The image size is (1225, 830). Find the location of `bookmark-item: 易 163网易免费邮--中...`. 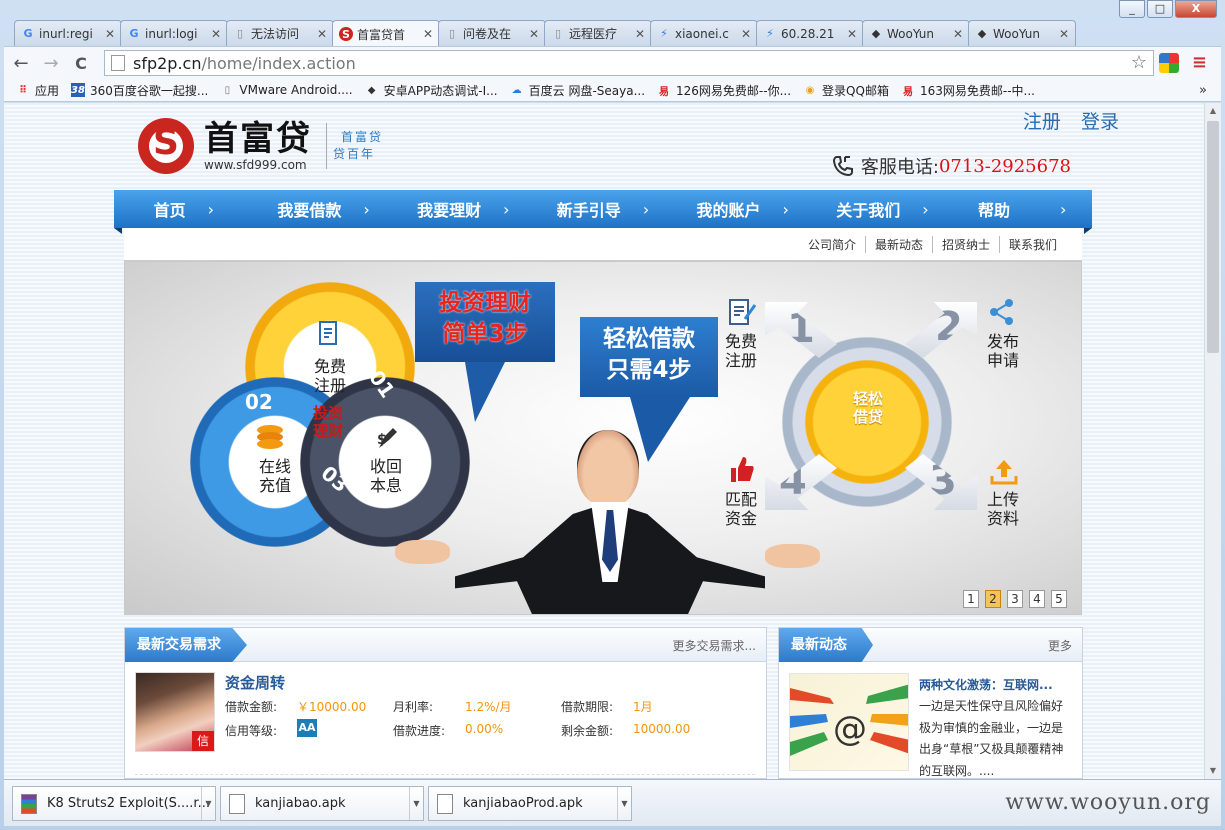

bookmark-item: 易 163网易免费邮--中... is located at coordinates (968, 90).